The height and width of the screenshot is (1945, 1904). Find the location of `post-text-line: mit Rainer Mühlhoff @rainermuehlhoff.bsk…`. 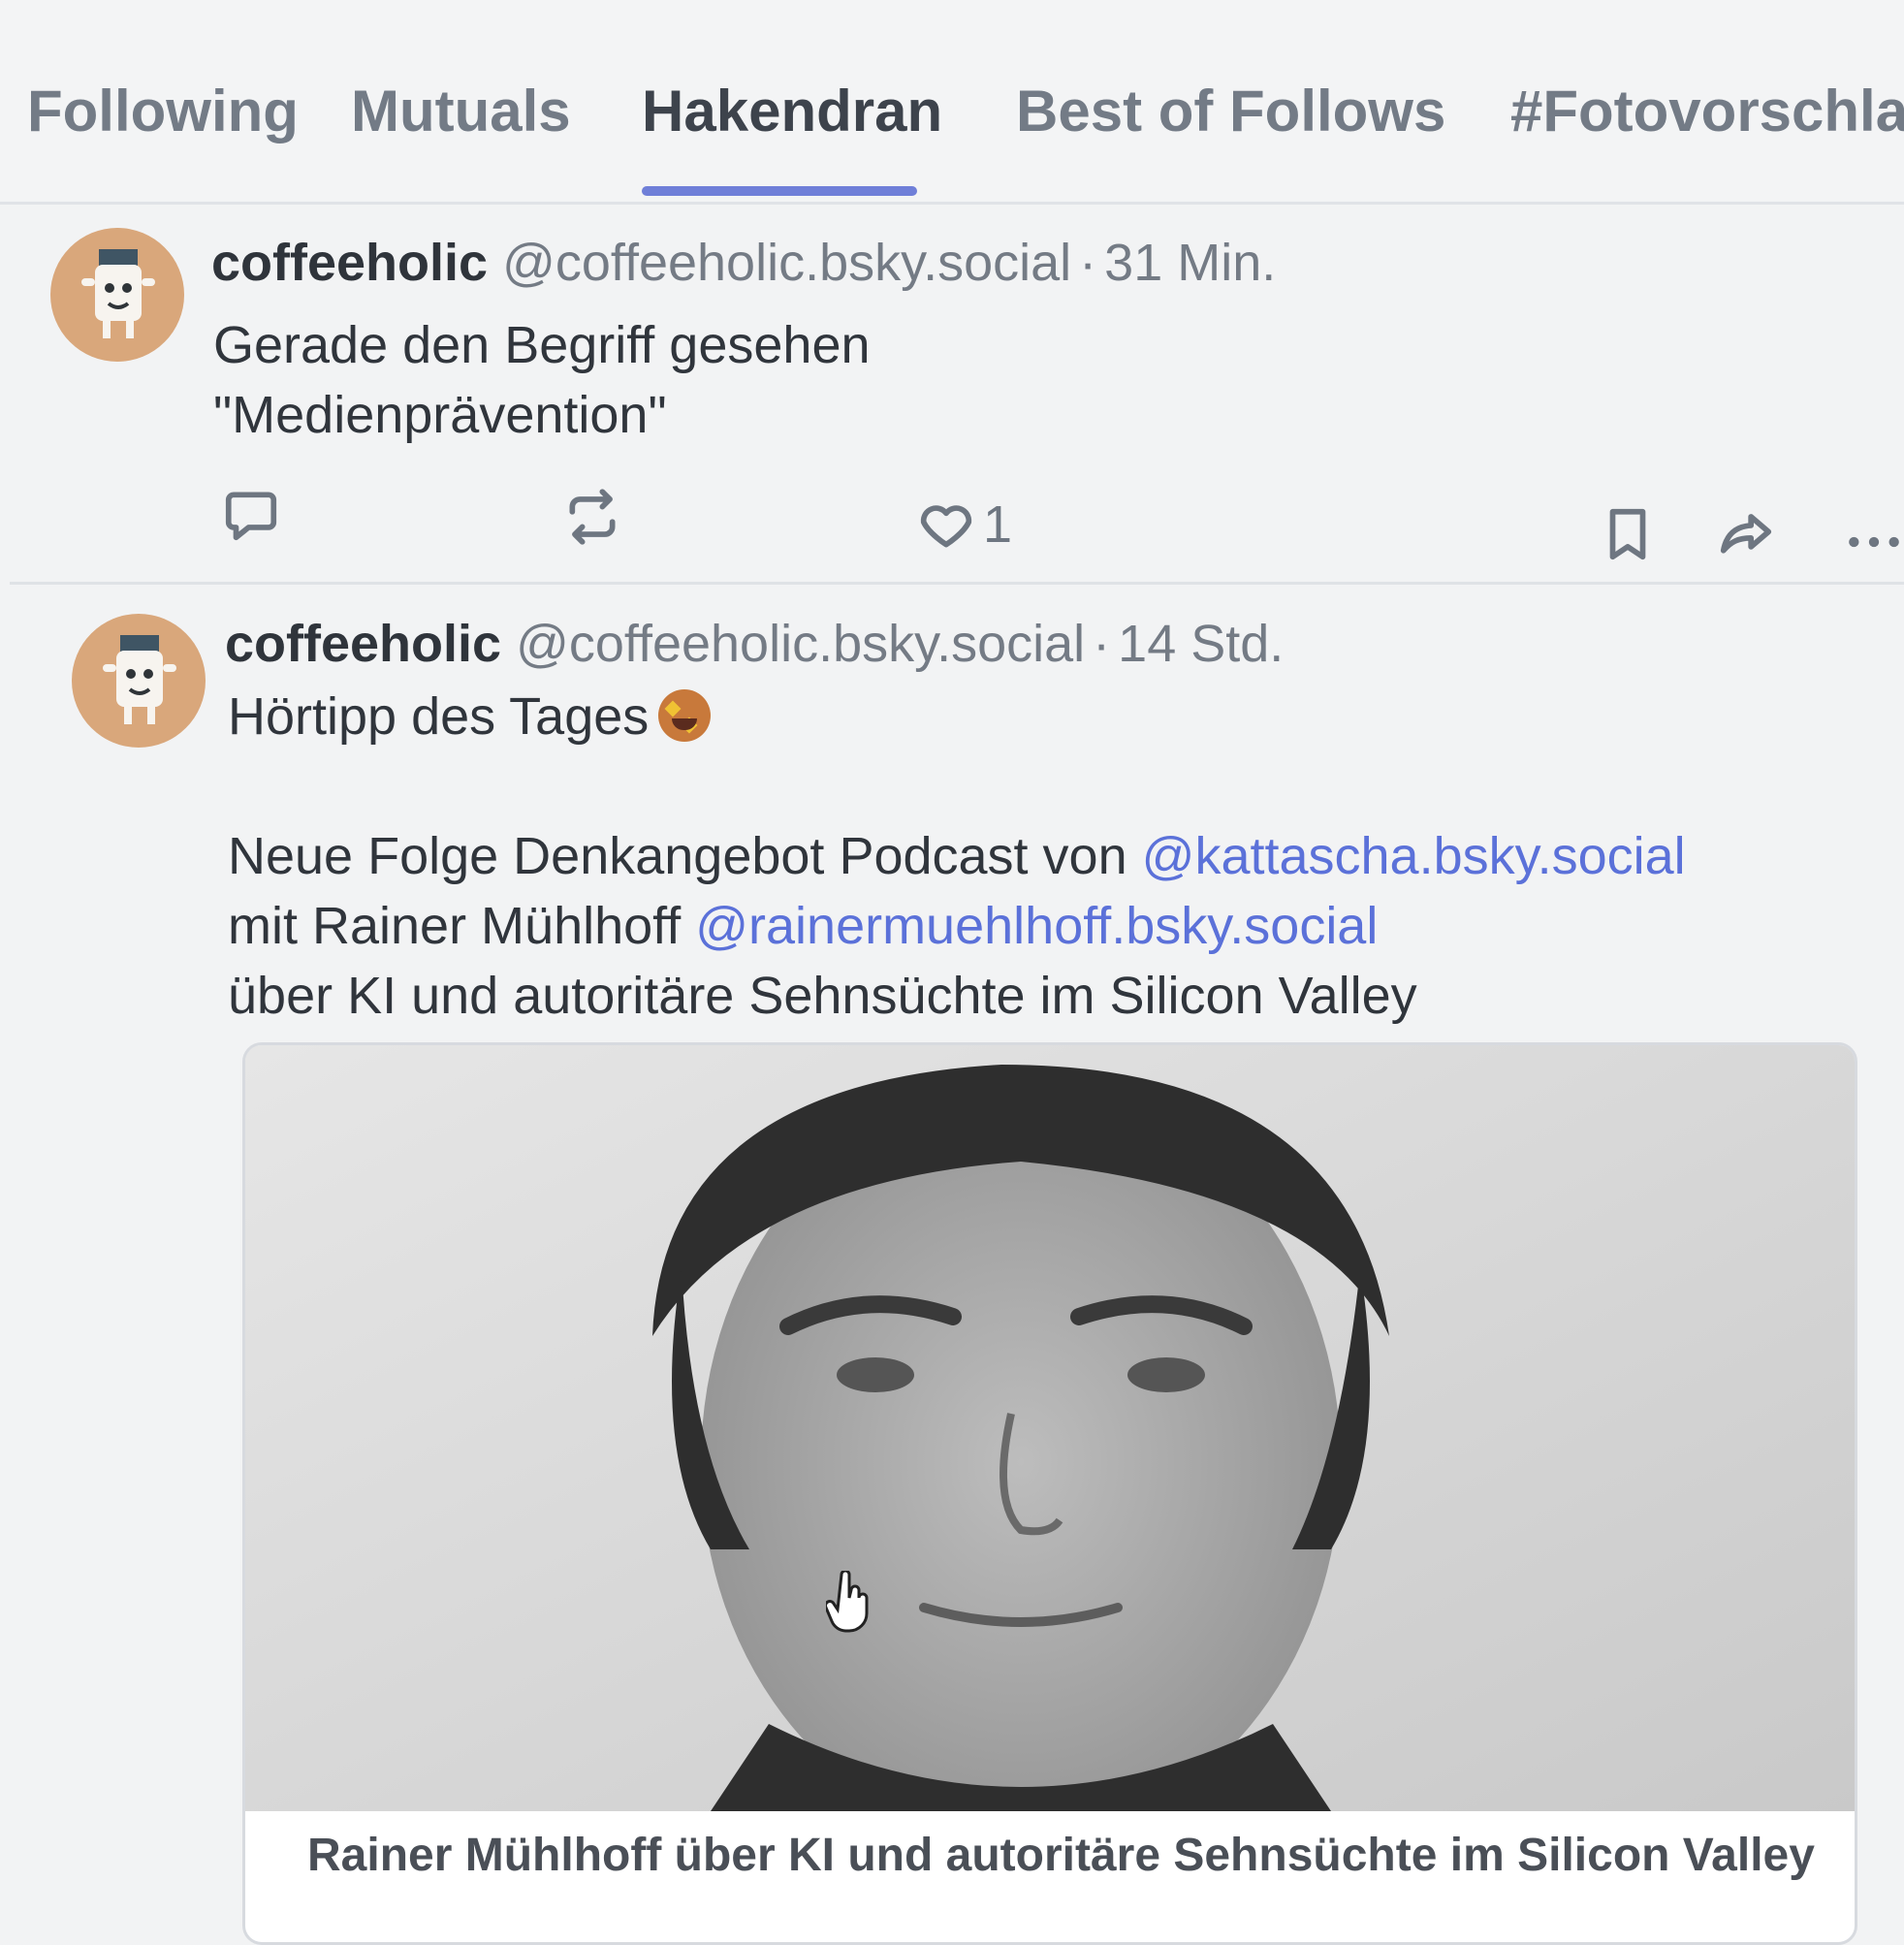

post-text-line: mit Rainer Mühlhoff @rainermuehlhoff.bsk… is located at coordinates (957, 926).